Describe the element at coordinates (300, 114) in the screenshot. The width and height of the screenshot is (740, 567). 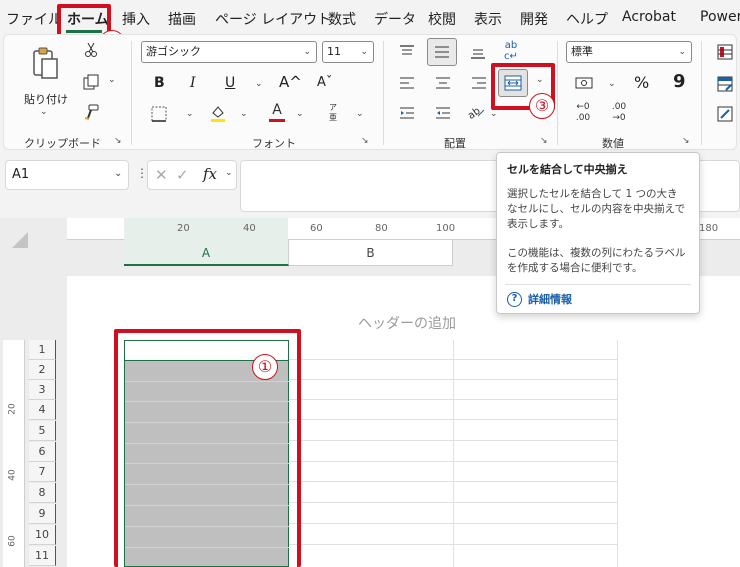
I see `font-color-dropdown-icon: ⌄` at that location.